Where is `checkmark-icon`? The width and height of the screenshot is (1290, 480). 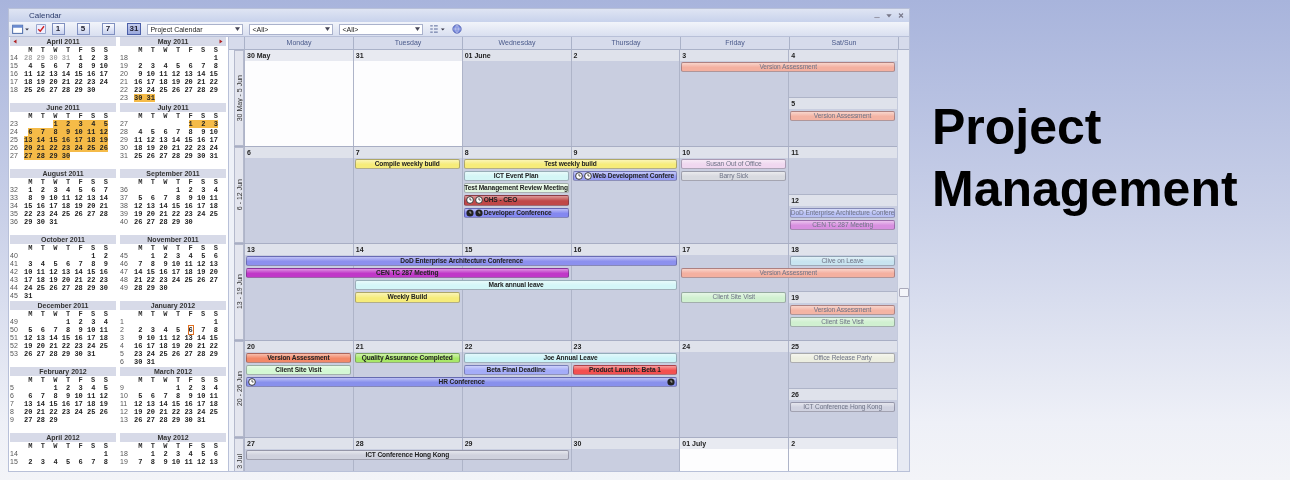 checkmark-icon is located at coordinates (40, 29).